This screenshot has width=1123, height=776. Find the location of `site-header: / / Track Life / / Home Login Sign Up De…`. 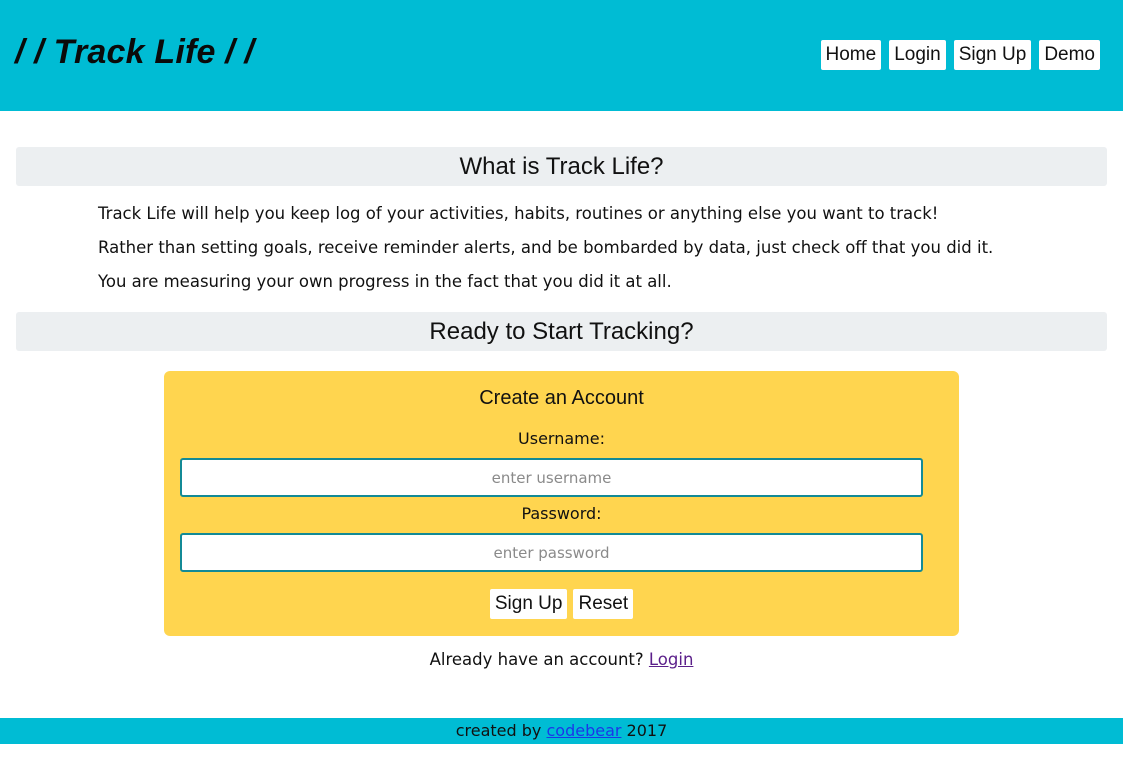

site-header: / / Track Life / / Home Login Sign Up De… is located at coordinates (561, 55).